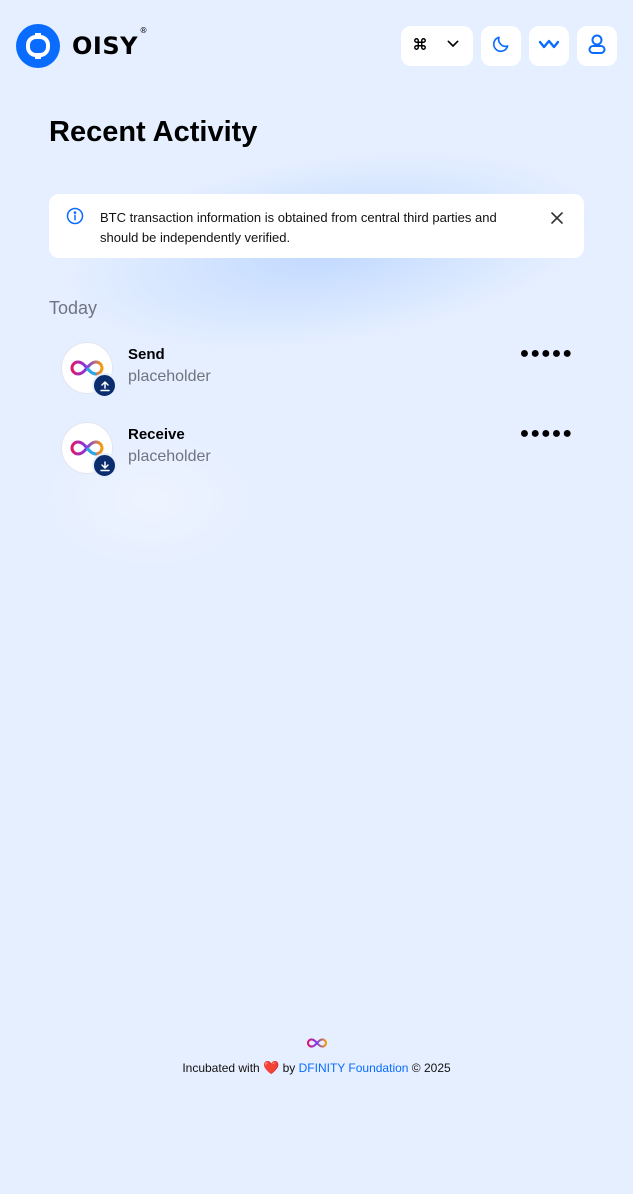 This screenshot has height=1194, width=633. I want to click on header-actions, so click(509, 46).